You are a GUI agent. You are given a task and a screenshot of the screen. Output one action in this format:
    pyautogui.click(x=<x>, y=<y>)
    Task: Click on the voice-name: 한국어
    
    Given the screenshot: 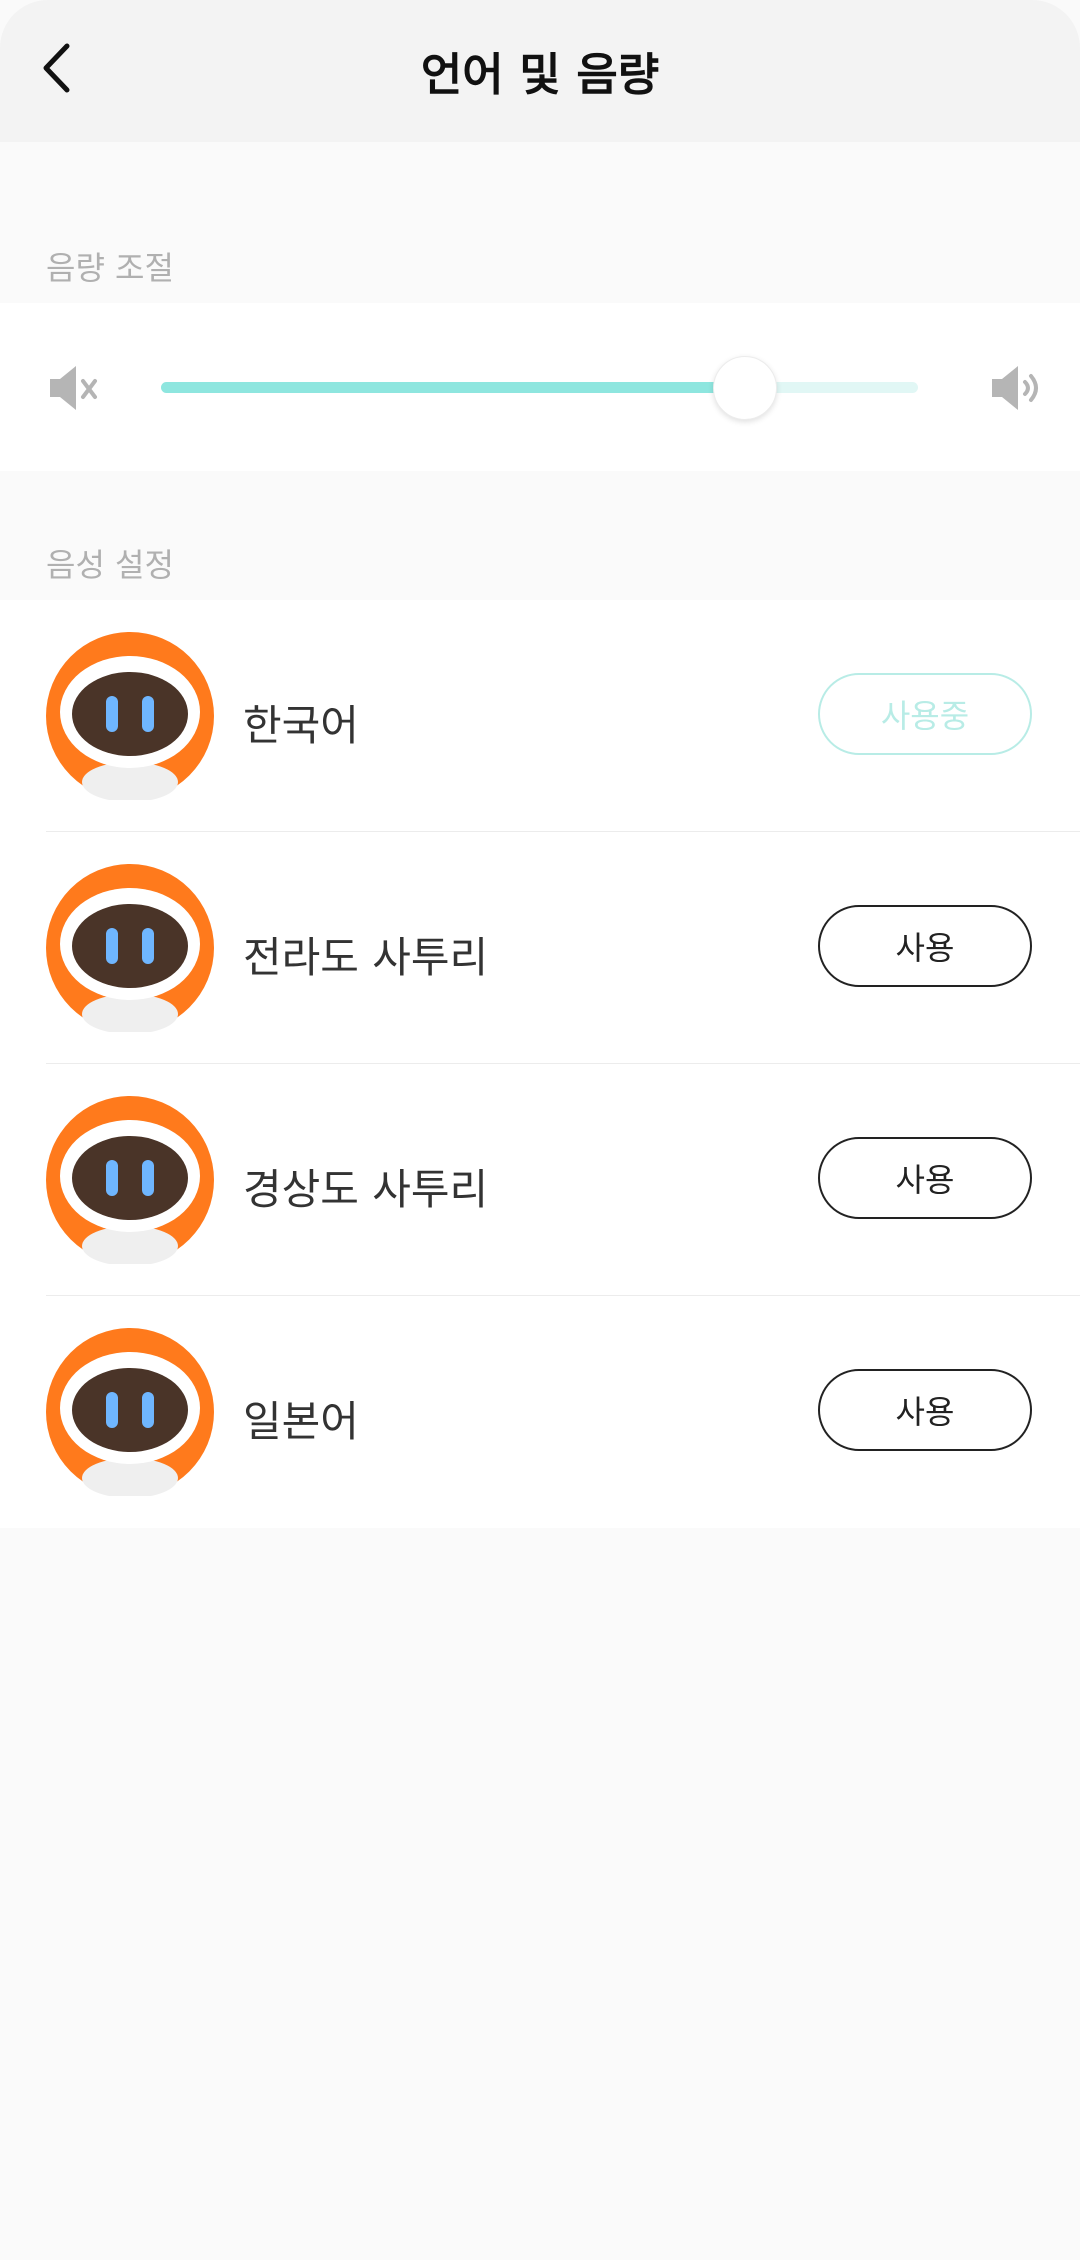 What is the action you would take?
    pyautogui.click(x=301, y=725)
    